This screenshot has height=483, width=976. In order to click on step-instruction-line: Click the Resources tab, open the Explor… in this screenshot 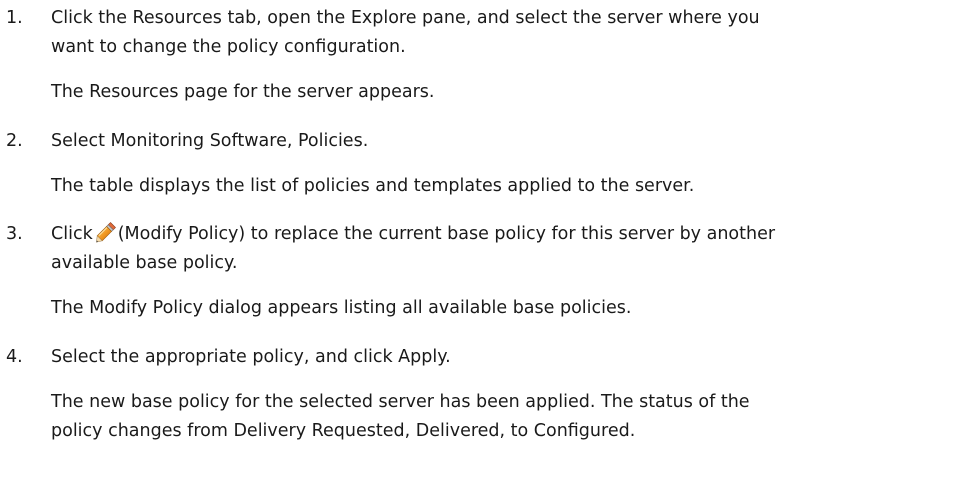, I will do `click(405, 18)`.